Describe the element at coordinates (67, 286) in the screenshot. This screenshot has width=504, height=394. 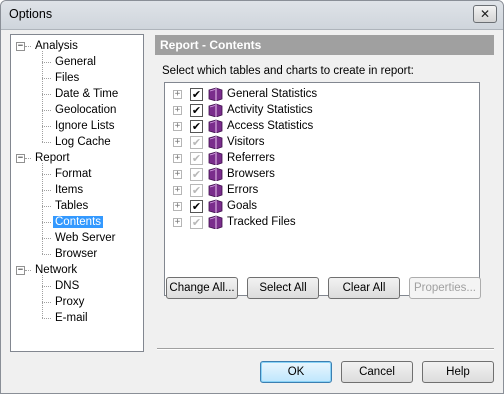
I see `tree-item: DNS` at that location.